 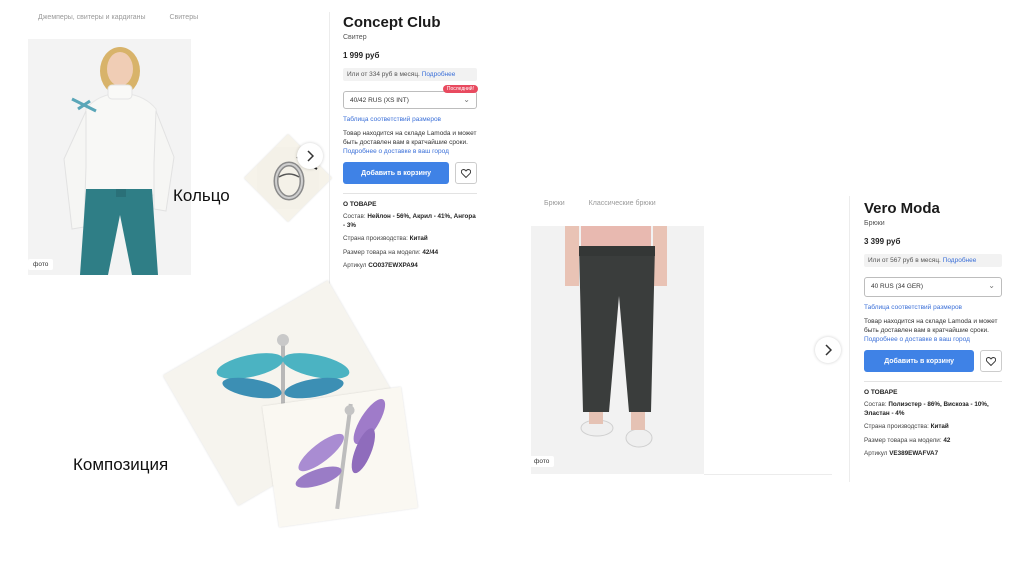 I want to click on breadcrumb: Джемперы, свитеры и кардиганы Свитеры, so click(x=129, y=17).